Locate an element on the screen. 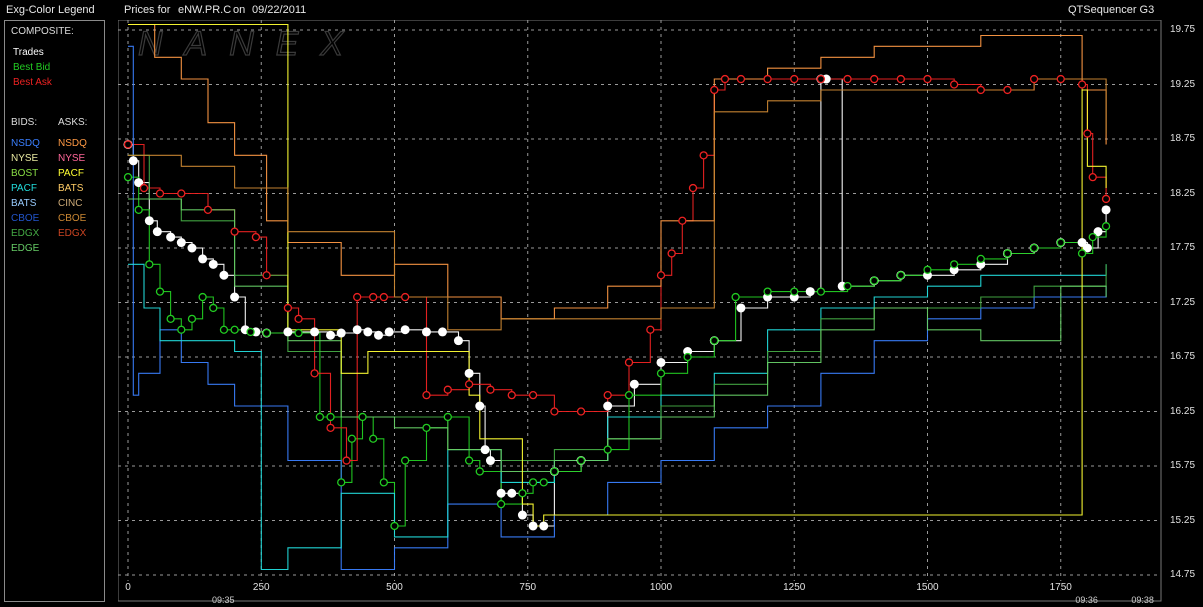 Image resolution: width=1203 pixels, height=607 pixels. legend-bid-edgx: EDGX is located at coordinates (25, 233).